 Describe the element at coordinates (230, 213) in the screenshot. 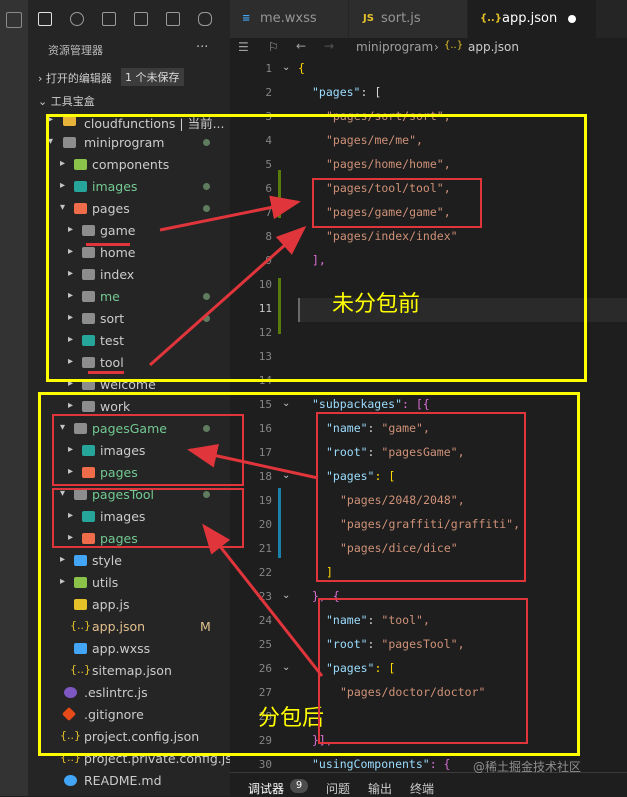

I see `arrow-game` at that location.